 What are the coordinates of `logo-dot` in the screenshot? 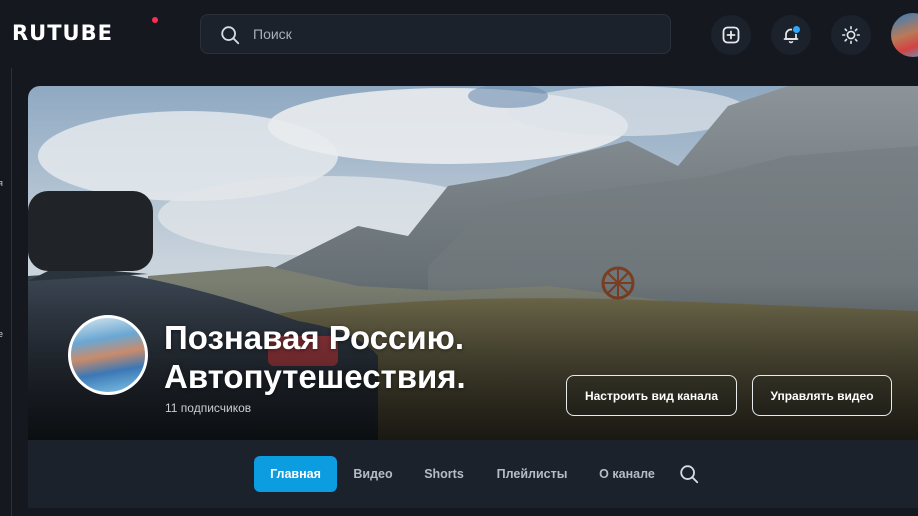 It's located at (155, 20).